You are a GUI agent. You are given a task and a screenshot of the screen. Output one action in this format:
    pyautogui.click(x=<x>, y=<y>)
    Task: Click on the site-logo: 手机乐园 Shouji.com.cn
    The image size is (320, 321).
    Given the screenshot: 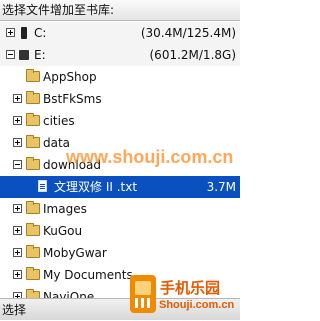 What is the action you would take?
    pyautogui.click(x=183, y=296)
    